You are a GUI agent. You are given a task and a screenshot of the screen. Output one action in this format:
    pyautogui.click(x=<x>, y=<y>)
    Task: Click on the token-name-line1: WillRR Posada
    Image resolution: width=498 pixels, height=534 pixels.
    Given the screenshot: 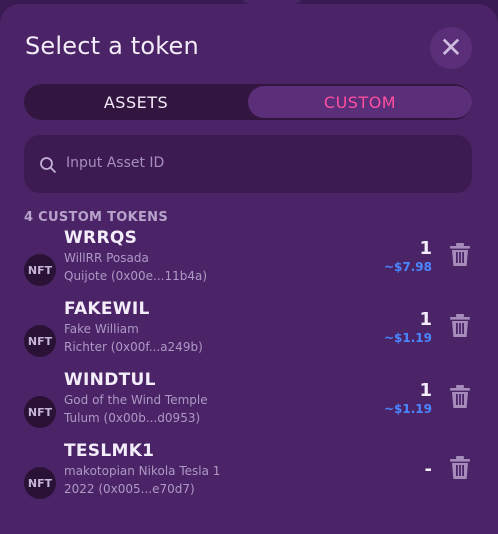 What is the action you would take?
    pyautogui.click(x=106, y=258)
    